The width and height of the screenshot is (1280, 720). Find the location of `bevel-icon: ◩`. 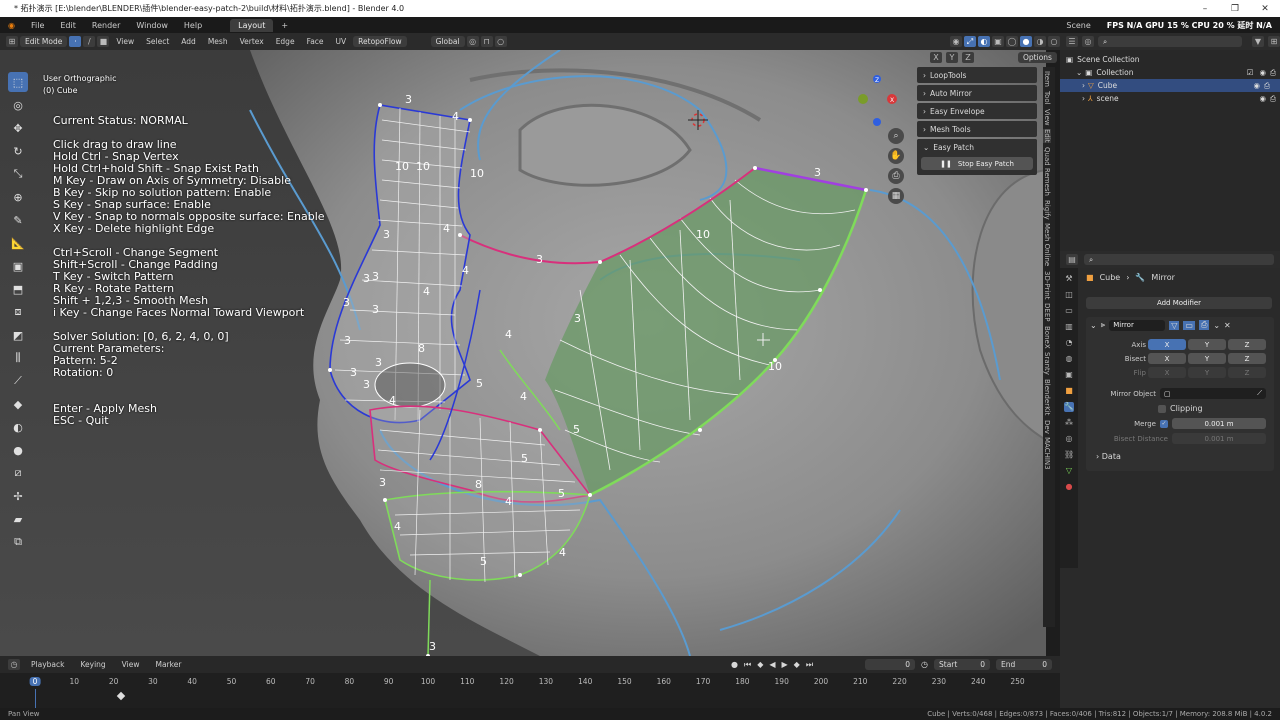

bevel-icon: ◩ is located at coordinates (18, 335).